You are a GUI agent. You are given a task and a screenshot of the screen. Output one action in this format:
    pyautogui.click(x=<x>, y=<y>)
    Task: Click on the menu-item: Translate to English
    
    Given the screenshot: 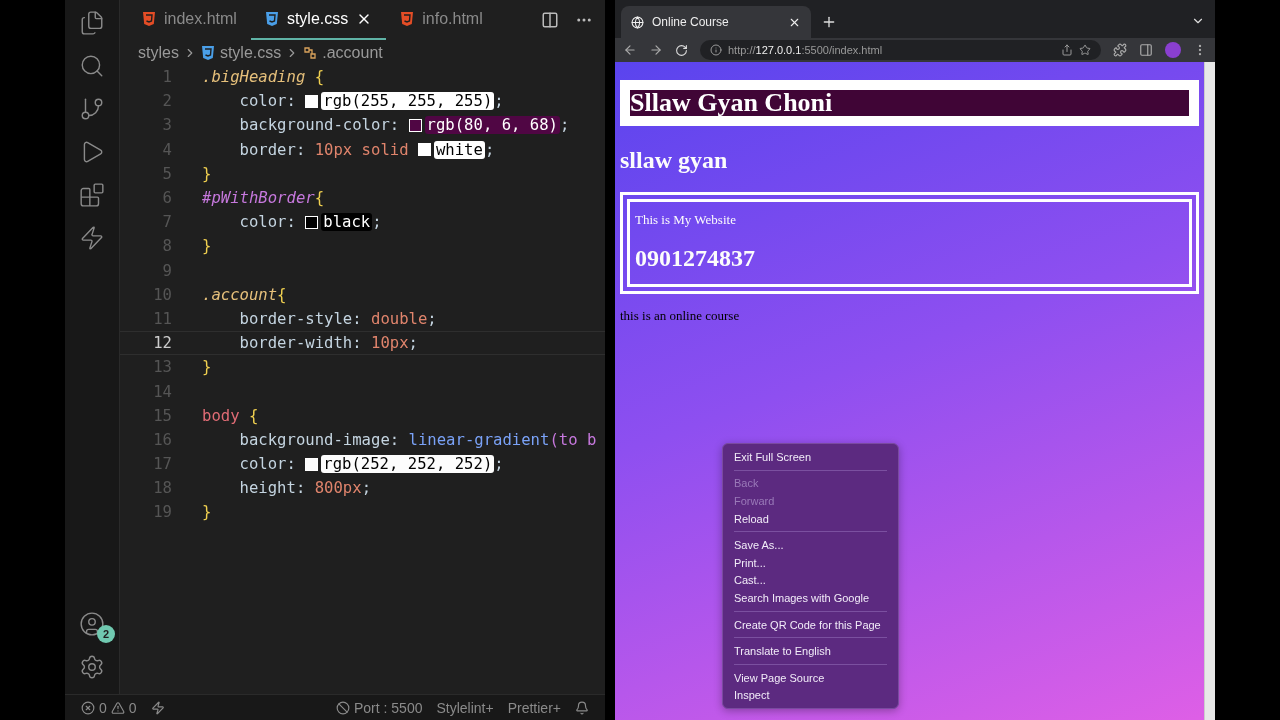 What is the action you would take?
    pyautogui.click(x=810, y=651)
    